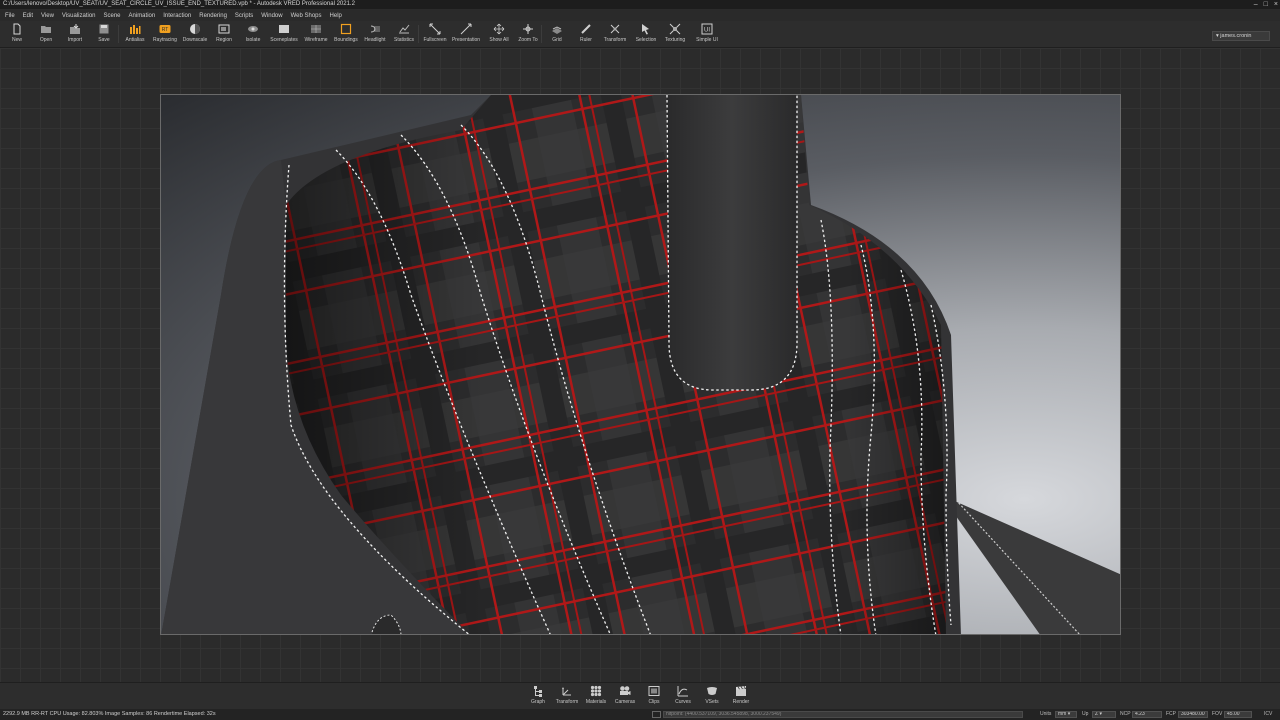 Image resolution: width=1280 pixels, height=720 pixels. I want to click on grid-icon, so click(557, 30).